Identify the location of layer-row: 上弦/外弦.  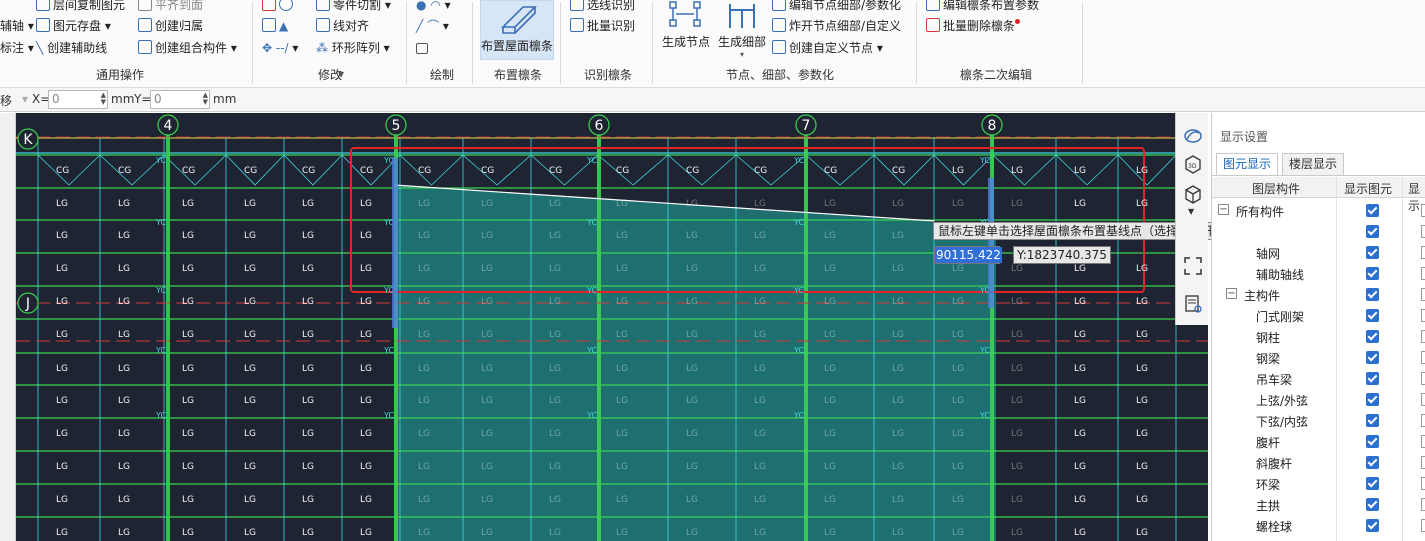
(1318, 399).